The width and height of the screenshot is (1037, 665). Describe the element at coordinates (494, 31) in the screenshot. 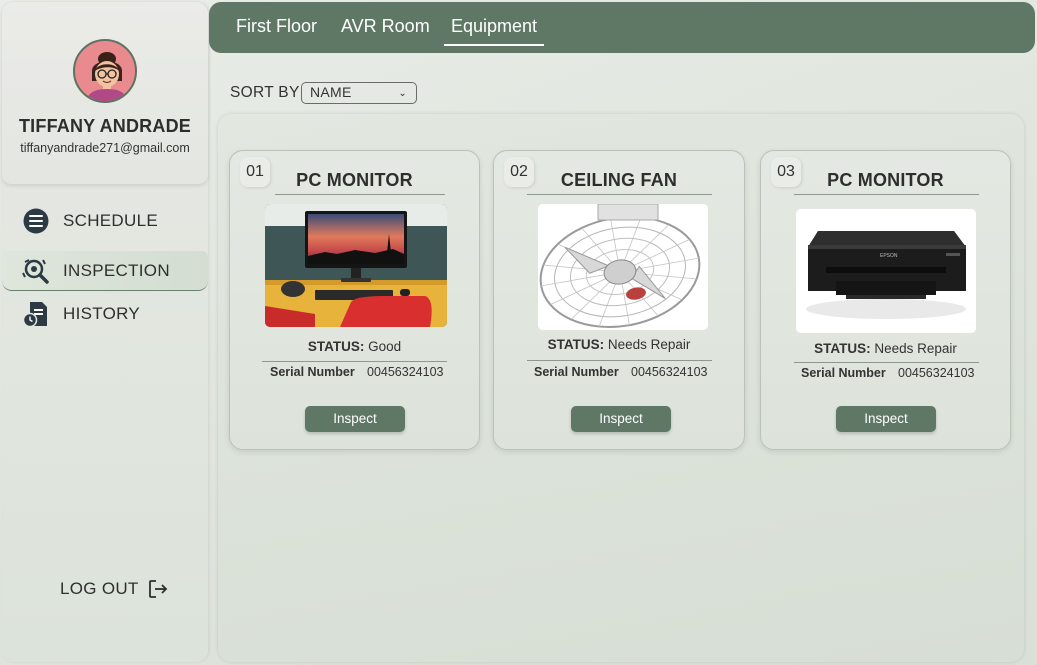

I see `tab-equipment: Equipment` at that location.